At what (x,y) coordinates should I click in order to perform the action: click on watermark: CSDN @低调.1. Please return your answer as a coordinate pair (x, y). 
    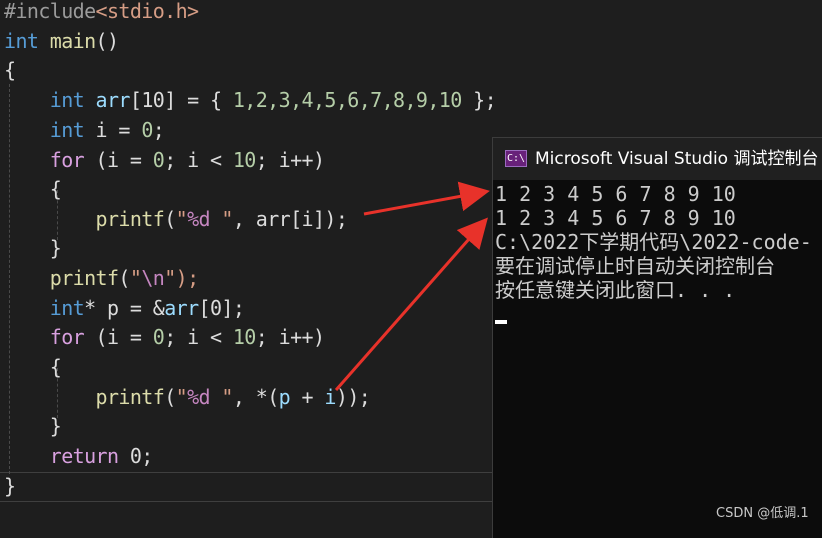
    Looking at the image, I should click on (762, 513).